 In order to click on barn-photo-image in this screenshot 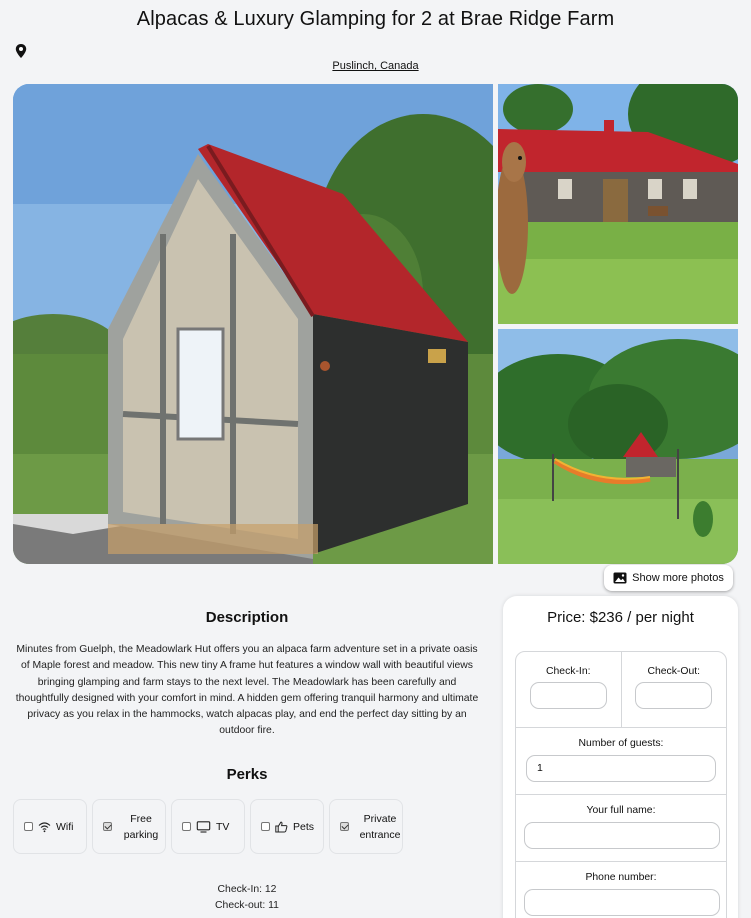, I will do `click(618, 204)`.